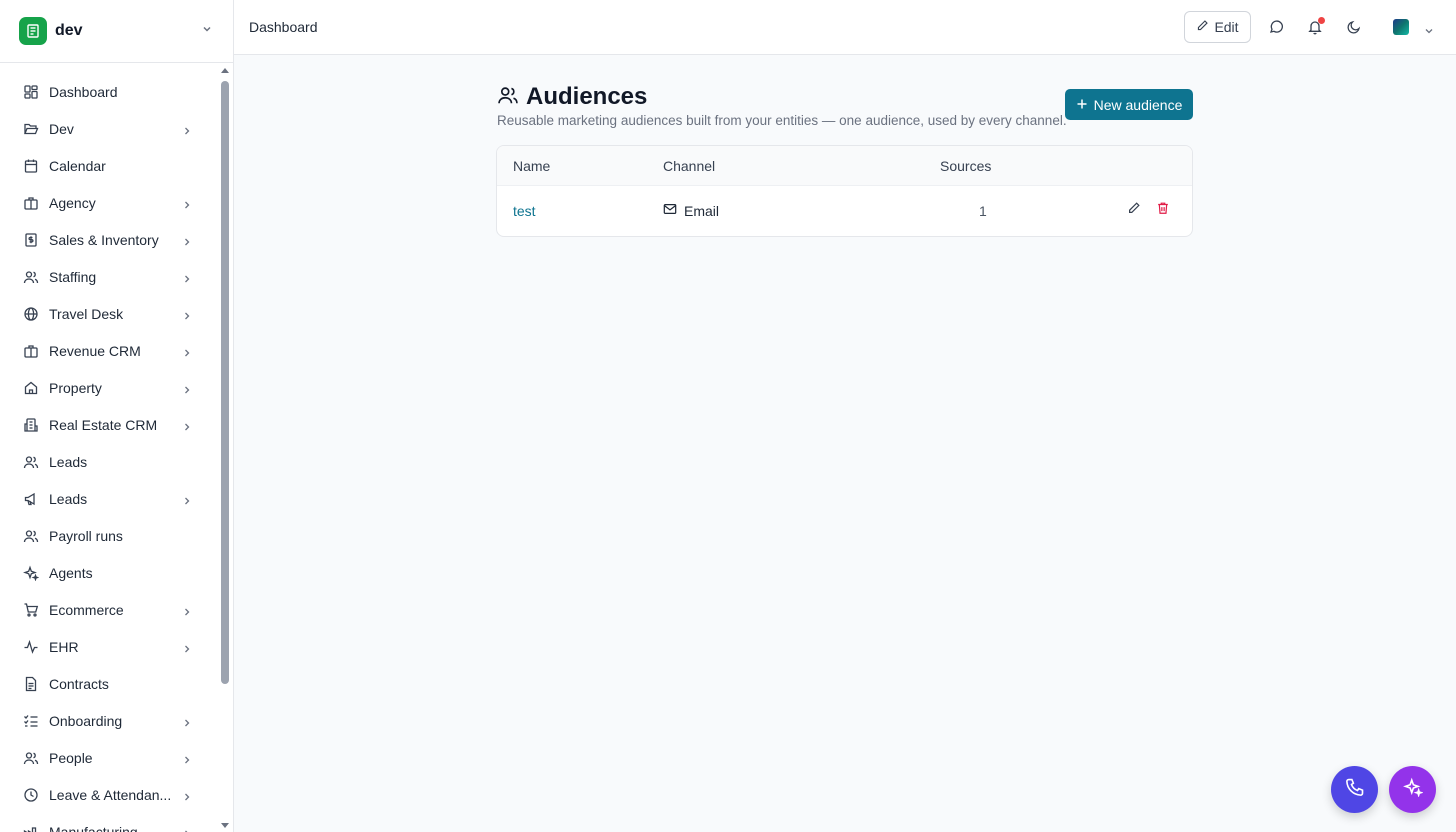 The width and height of the screenshot is (1456, 832). What do you see at coordinates (225, 825) in the screenshot?
I see `scroll-down-arrow` at bounding box center [225, 825].